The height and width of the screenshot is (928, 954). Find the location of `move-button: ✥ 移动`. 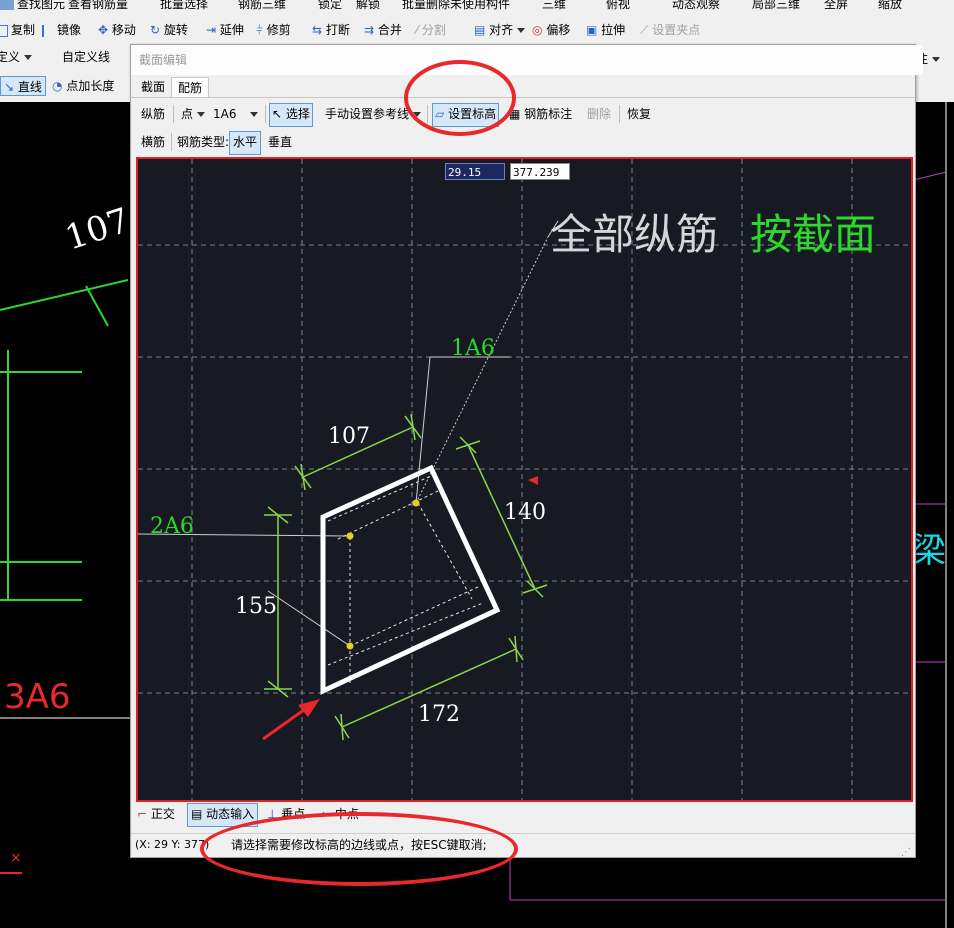

move-button: ✥ 移动 is located at coordinates (117, 30).